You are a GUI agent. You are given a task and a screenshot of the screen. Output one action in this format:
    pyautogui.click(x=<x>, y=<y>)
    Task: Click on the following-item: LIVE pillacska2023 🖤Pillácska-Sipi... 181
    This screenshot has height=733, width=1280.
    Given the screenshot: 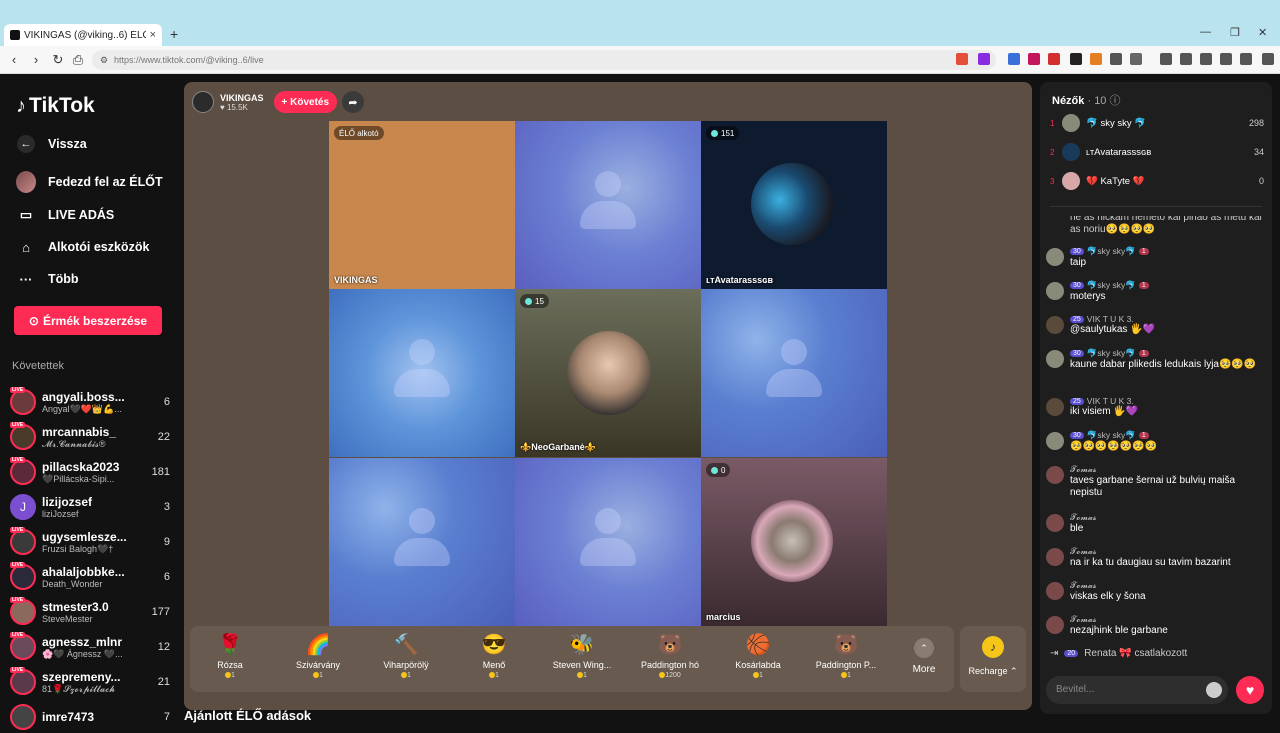 What is the action you would take?
    pyautogui.click(x=90, y=472)
    